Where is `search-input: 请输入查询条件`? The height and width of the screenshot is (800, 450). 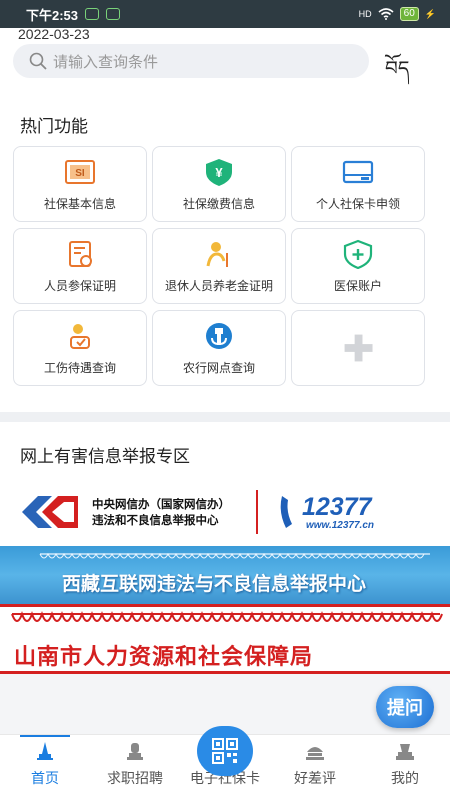
search-input: 请输入查询条件 is located at coordinates (191, 61).